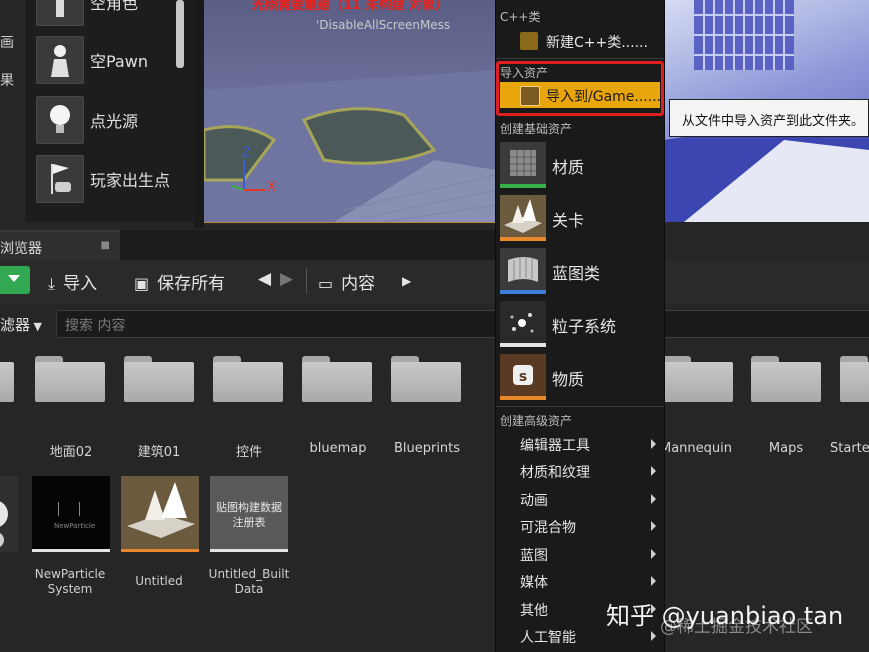 Image resolution: width=869 pixels, height=652 pixels. I want to click on place-item-character: 空角色, so click(111, 13).